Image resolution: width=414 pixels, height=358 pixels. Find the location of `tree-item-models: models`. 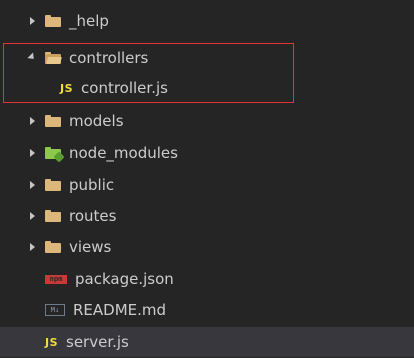

tree-item-models: models is located at coordinates (207, 121).